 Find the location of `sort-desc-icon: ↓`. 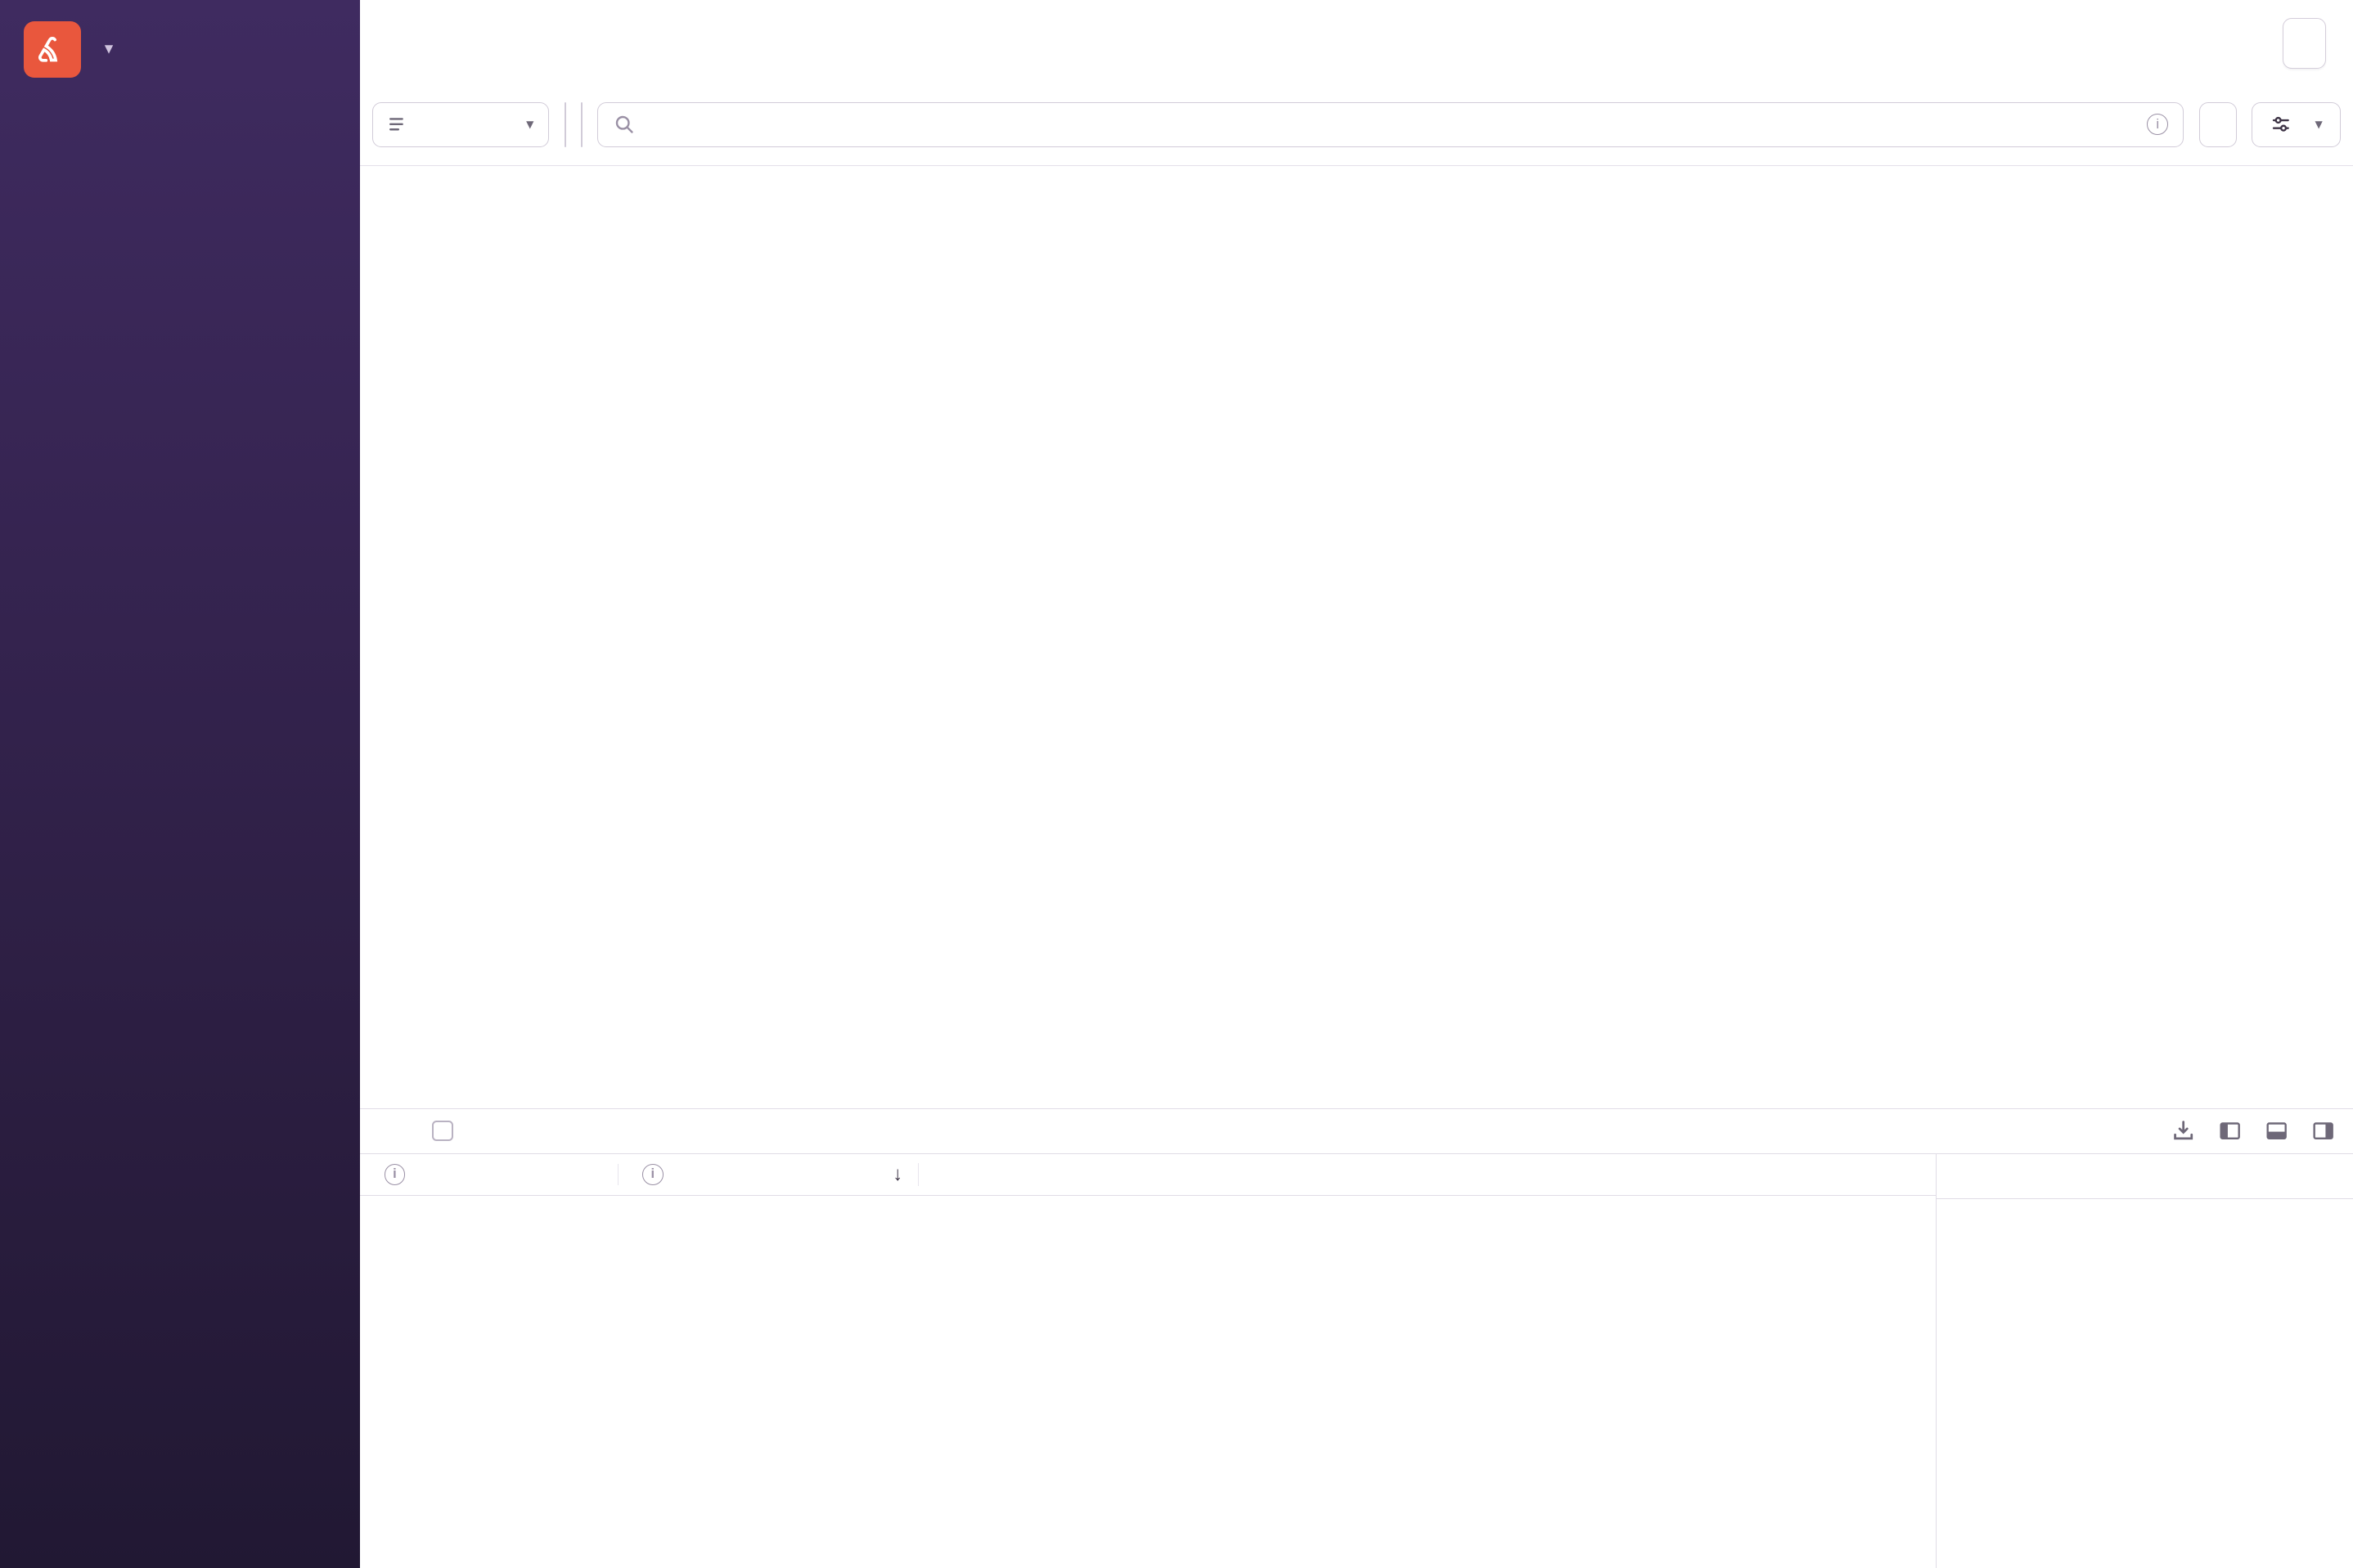

sort-desc-icon: ↓ is located at coordinates (898, 1174).